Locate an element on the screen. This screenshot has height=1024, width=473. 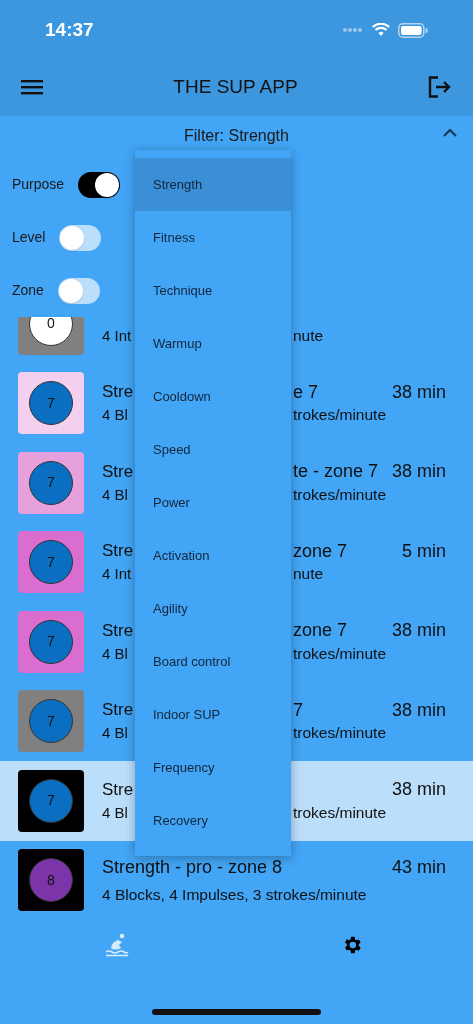
workout-title: Strength - pro - zone 8 is located at coordinates (192, 868).